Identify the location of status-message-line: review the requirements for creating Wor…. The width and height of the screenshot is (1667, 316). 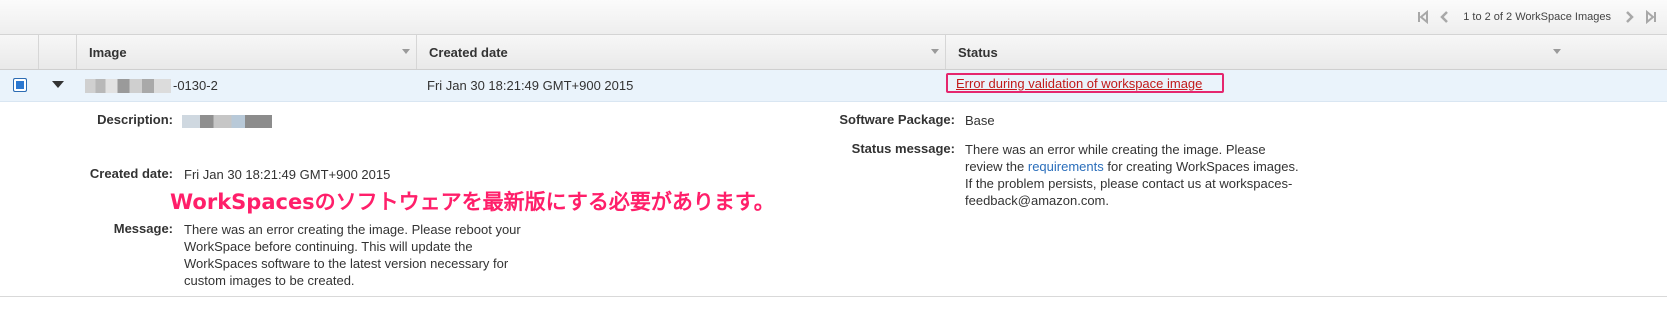
(1165, 166).